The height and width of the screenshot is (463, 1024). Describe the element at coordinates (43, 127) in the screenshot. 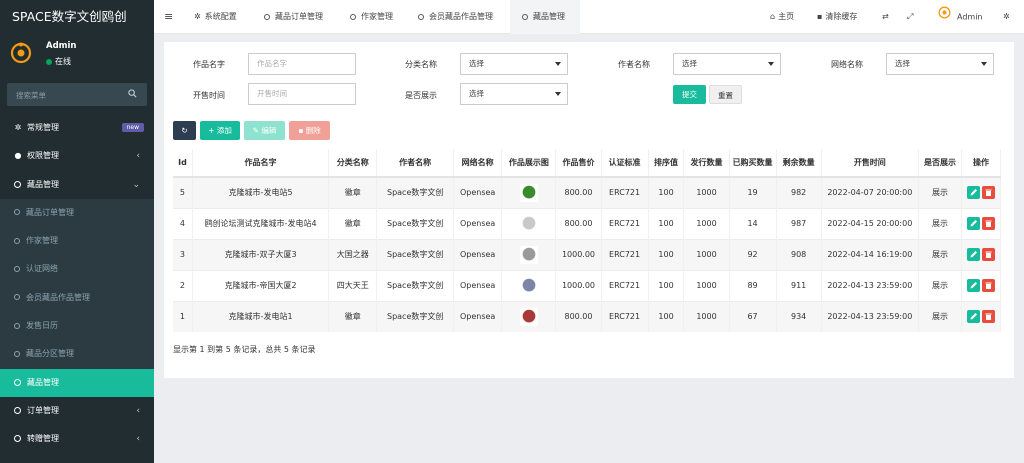

I see `sidebar-item-label: 常规管理` at that location.